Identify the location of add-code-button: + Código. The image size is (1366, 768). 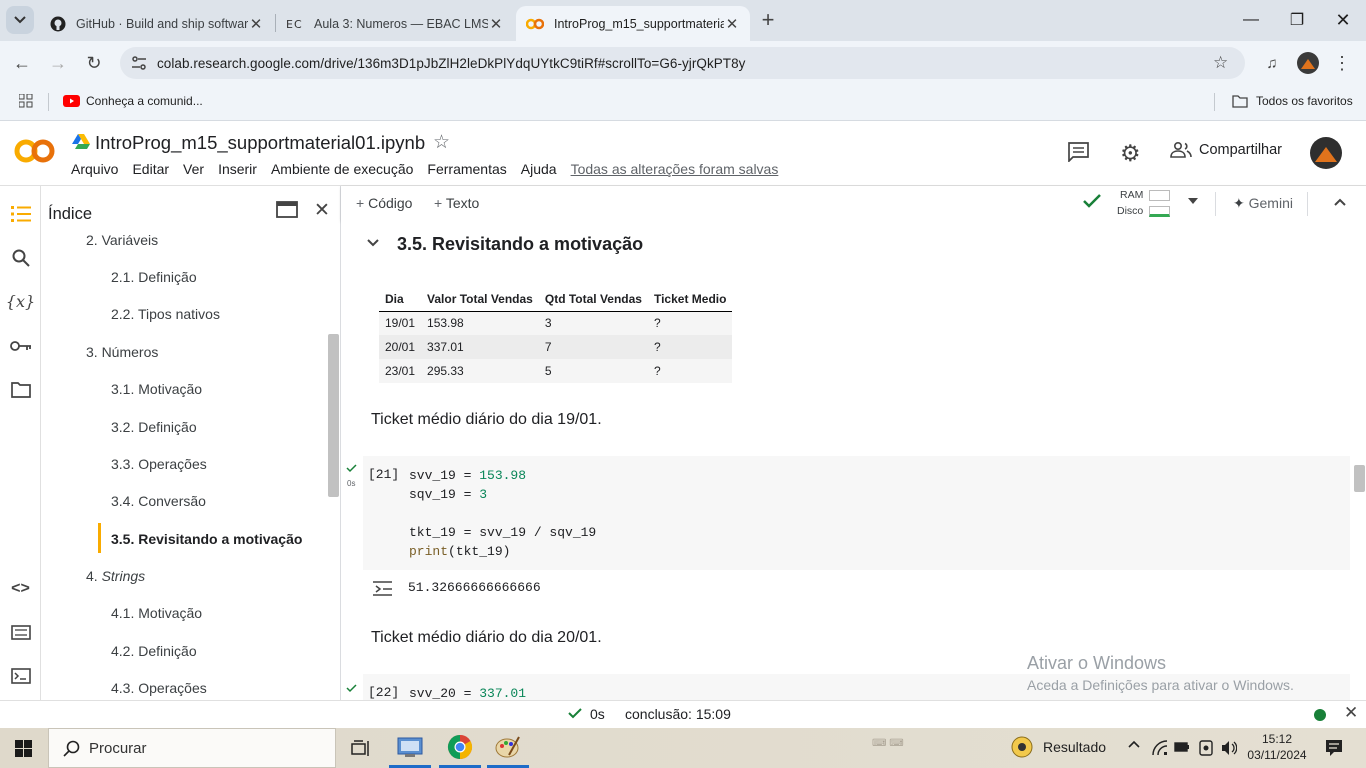
(384, 203).